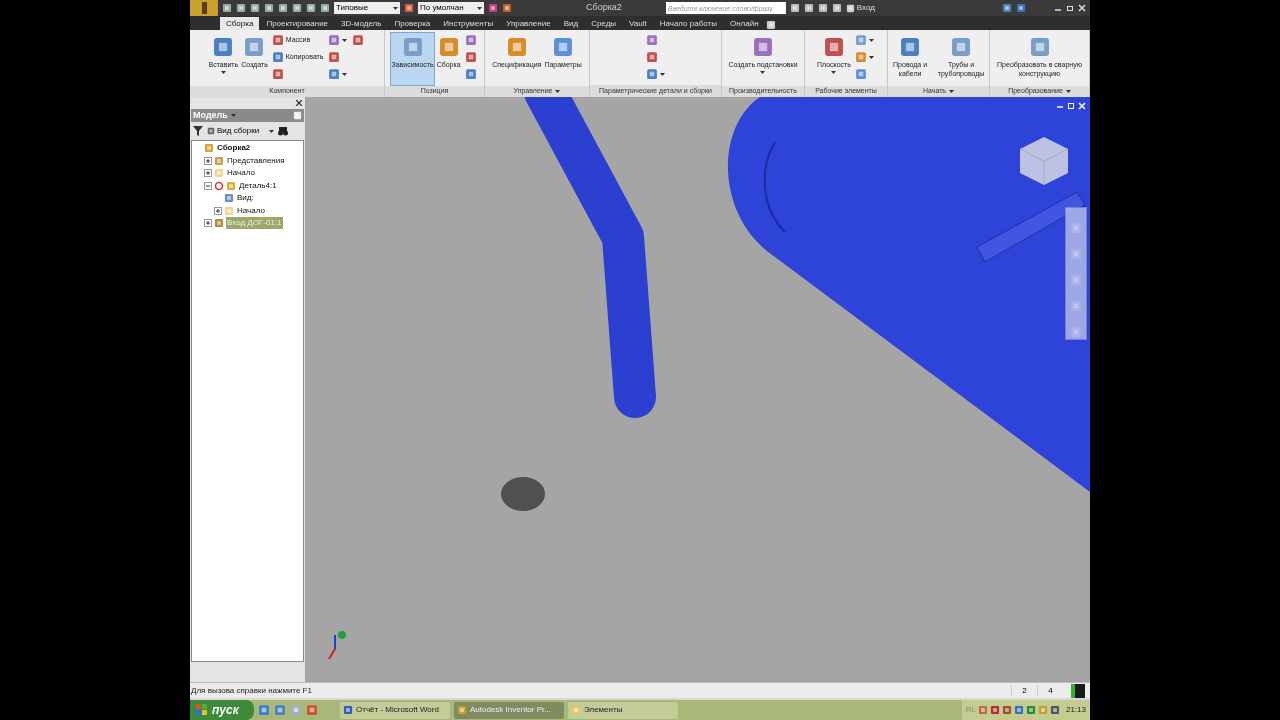 This screenshot has height=720, width=1280. Describe the element at coordinates (528, 23) in the screenshot. I see `ribbon-tab: Управление` at that location.